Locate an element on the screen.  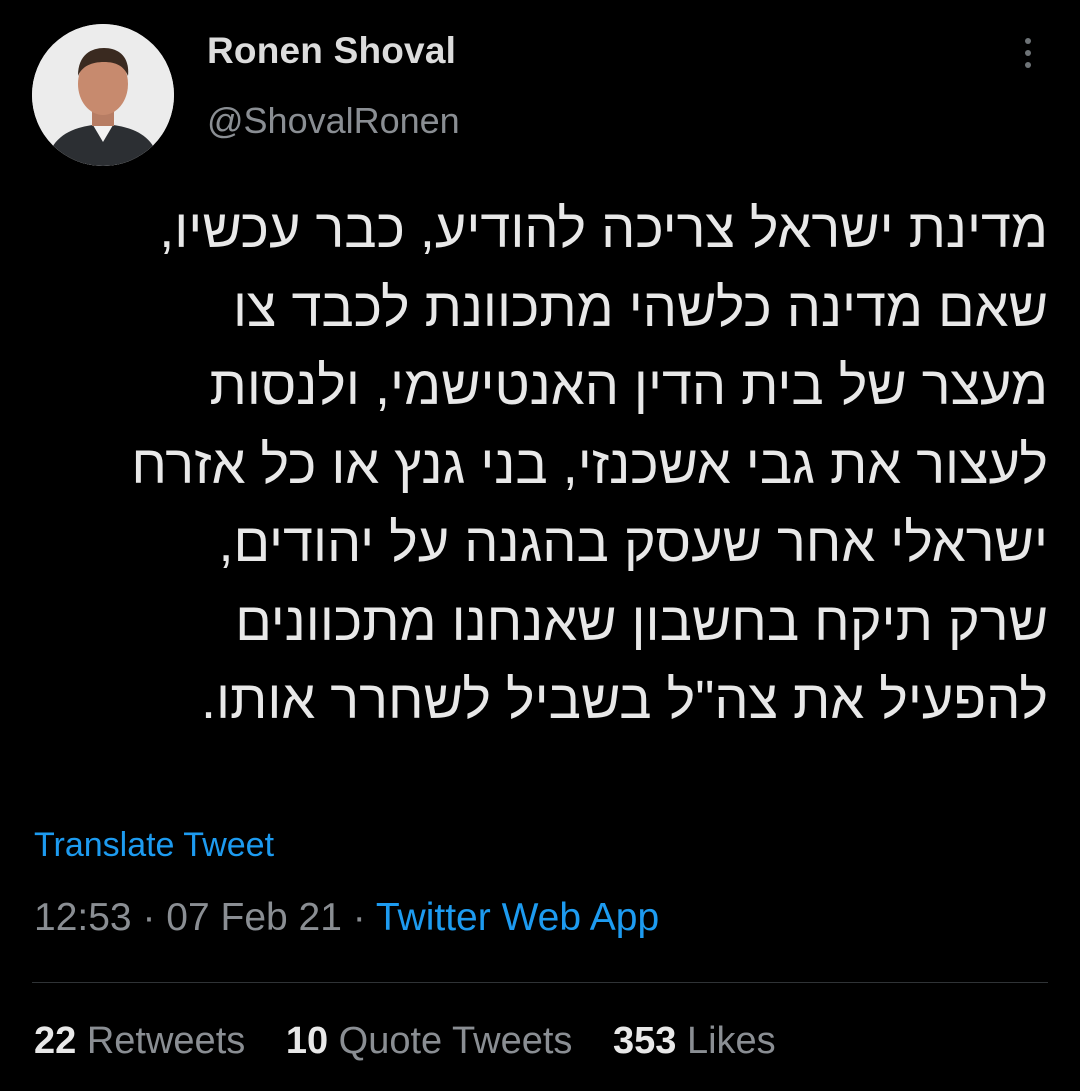
likes-label: Likes is located at coordinates (731, 1041).